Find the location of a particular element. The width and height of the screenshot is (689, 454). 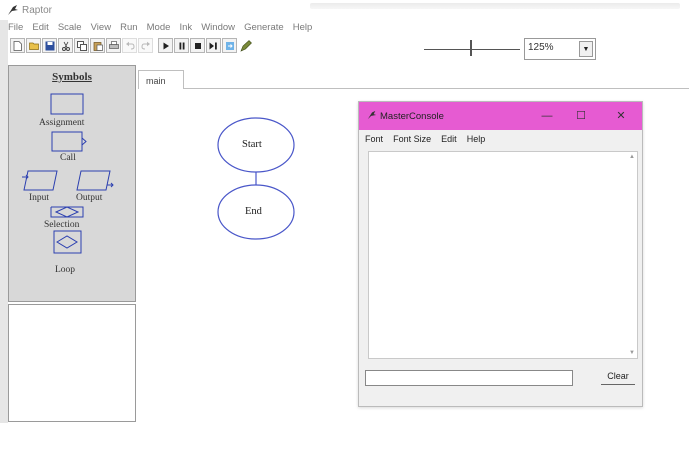

menu-window: Window is located at coordinates (218, 27).